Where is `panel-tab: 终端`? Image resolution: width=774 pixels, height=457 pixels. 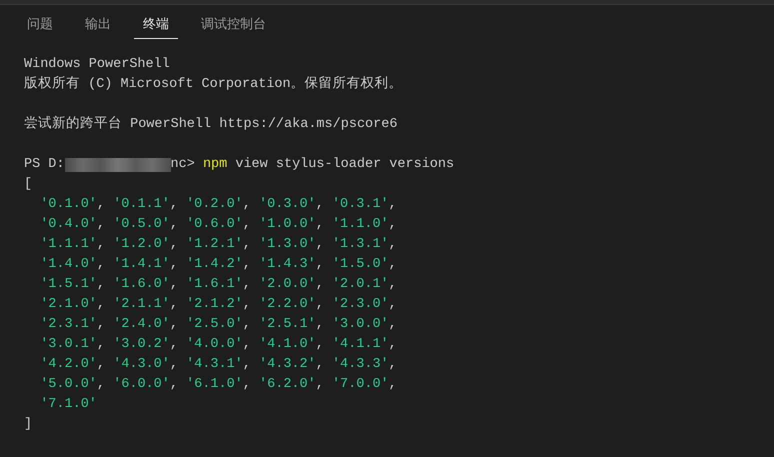
panel-tab: 终端 is located at coordinates (156, 26).